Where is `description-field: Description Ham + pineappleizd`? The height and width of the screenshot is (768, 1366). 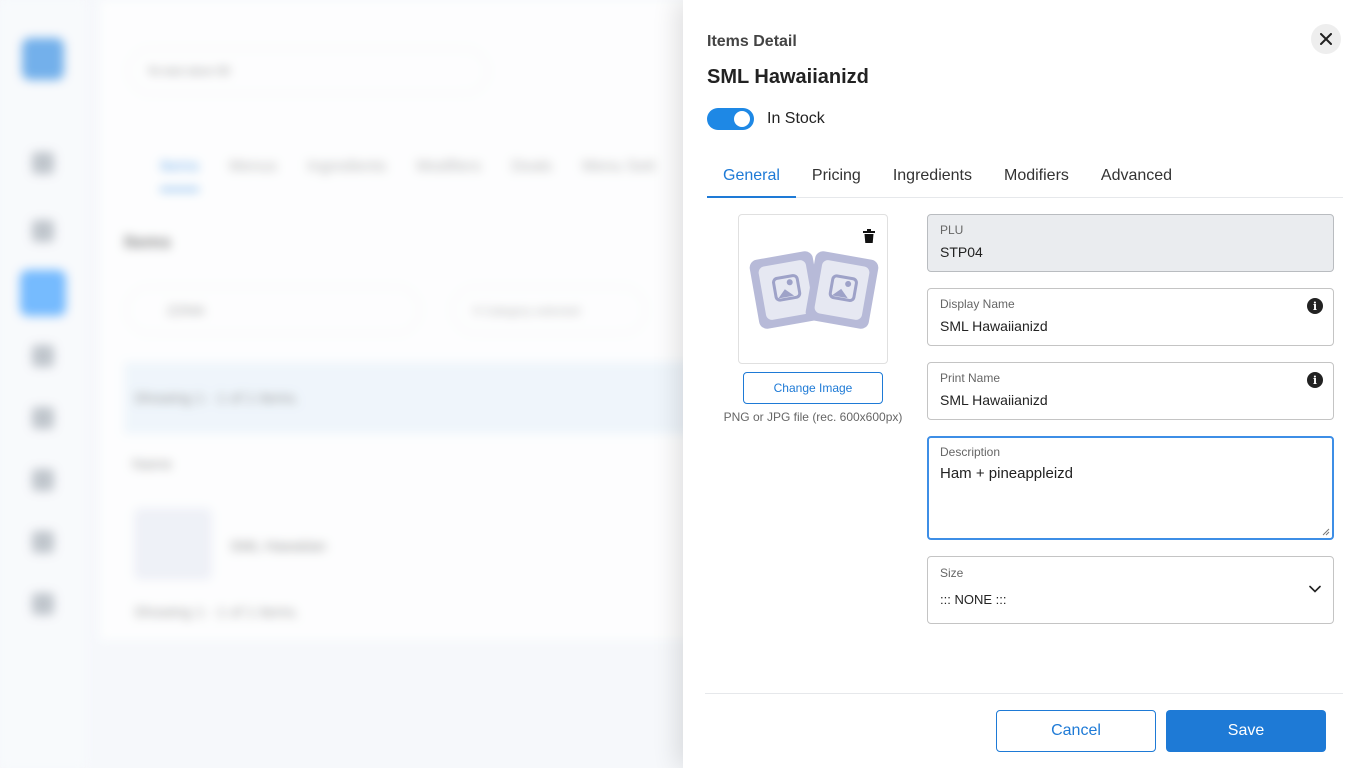 description-field: Description Ham + pineappleizd is located at coordinates (1130, 488).